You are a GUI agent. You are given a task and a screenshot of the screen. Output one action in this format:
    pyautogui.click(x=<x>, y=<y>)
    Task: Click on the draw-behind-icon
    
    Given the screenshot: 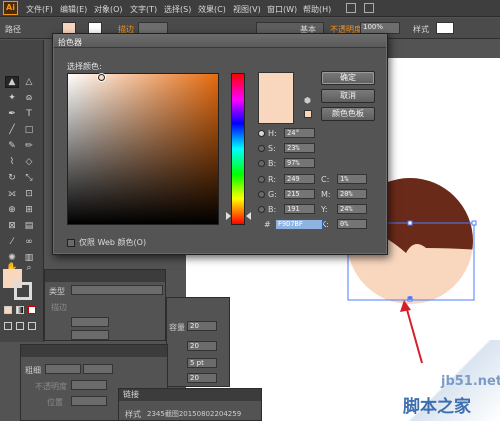 What is the action you would take?
    pyautogui.click(x=20, y=326)
    